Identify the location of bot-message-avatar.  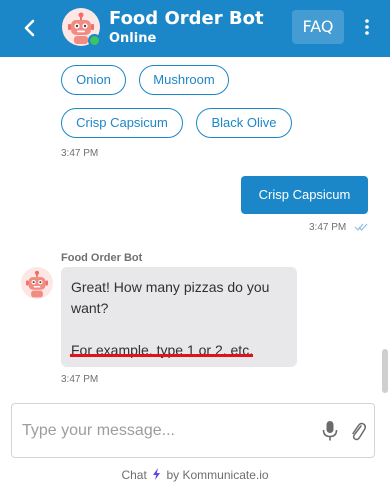
(37, 283).